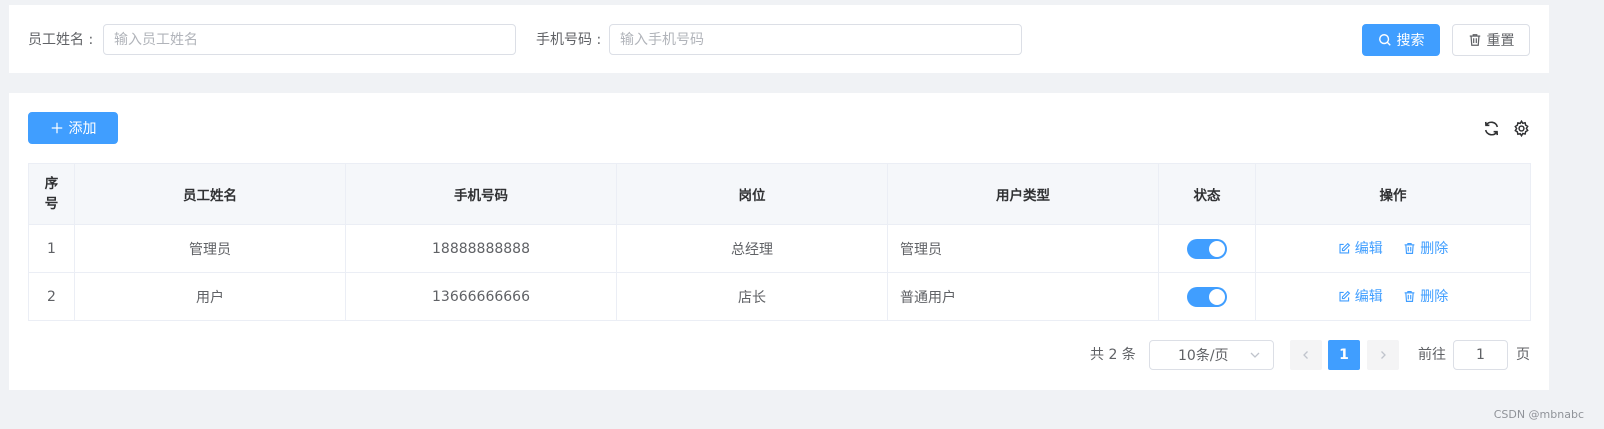 This screenshot has height=429, width=1604. I want to click on table-row: 1 管理员 18888888888 总经理 管理员 编辑 删除, so click(779, 248).